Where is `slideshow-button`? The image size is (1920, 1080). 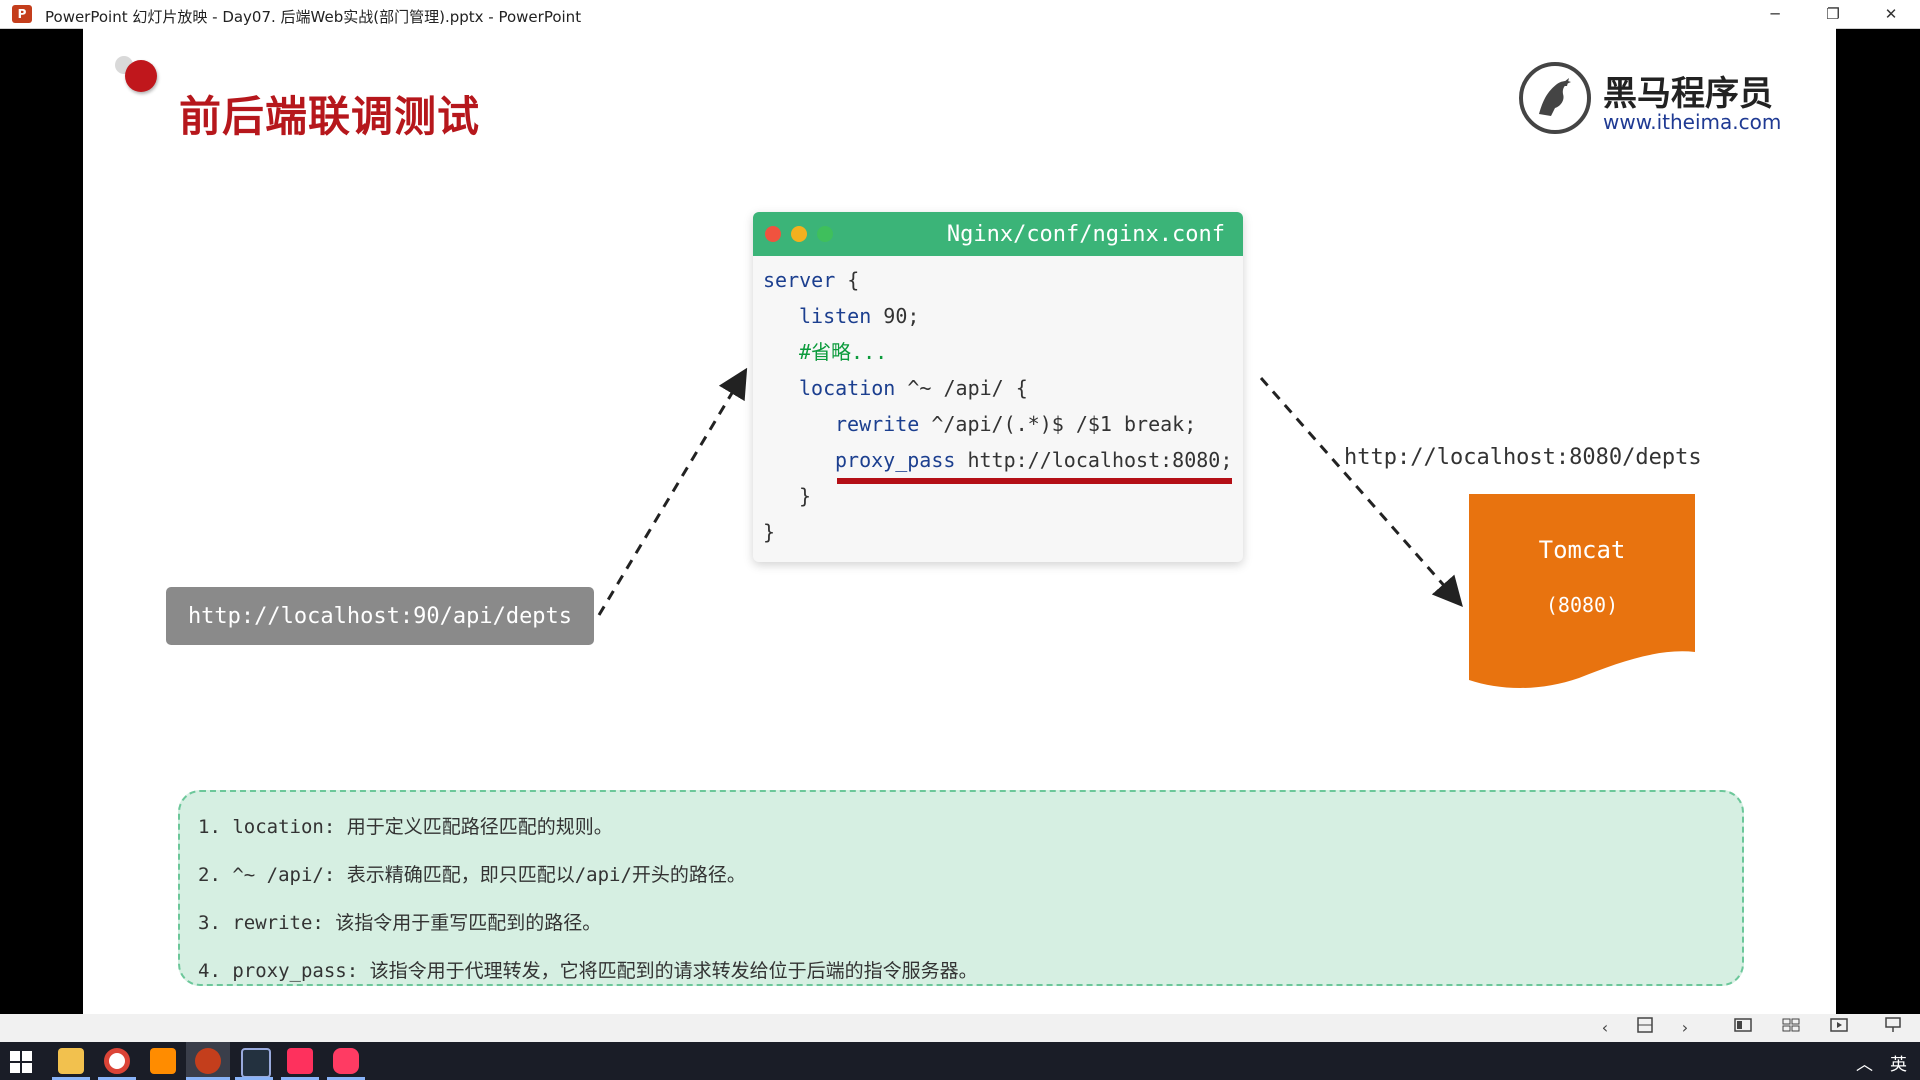
slideshow-button is located at coordinates (1893, 1028).